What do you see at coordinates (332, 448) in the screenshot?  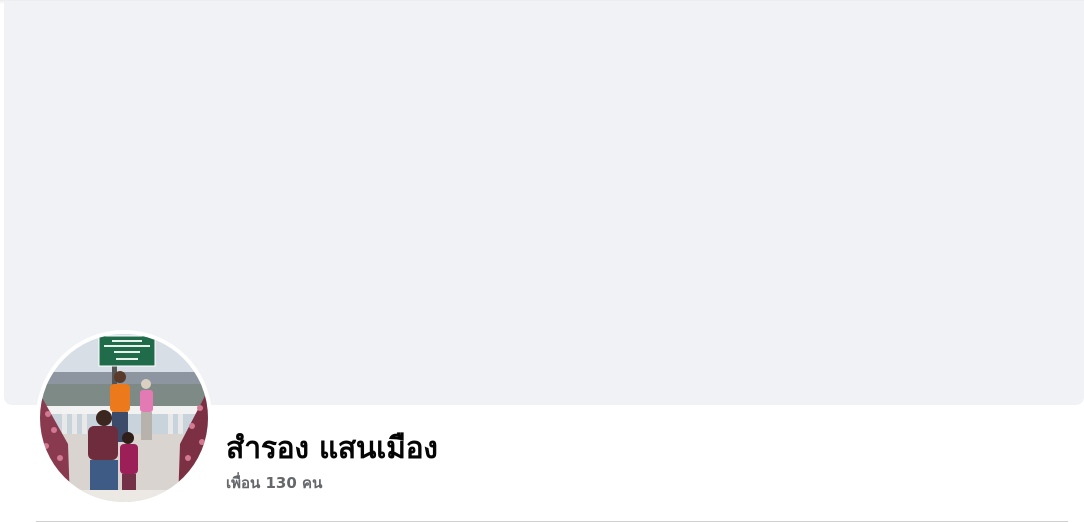 I see `profile-name: สำรอง แสนเมือง` at bounding box center [332, 448].